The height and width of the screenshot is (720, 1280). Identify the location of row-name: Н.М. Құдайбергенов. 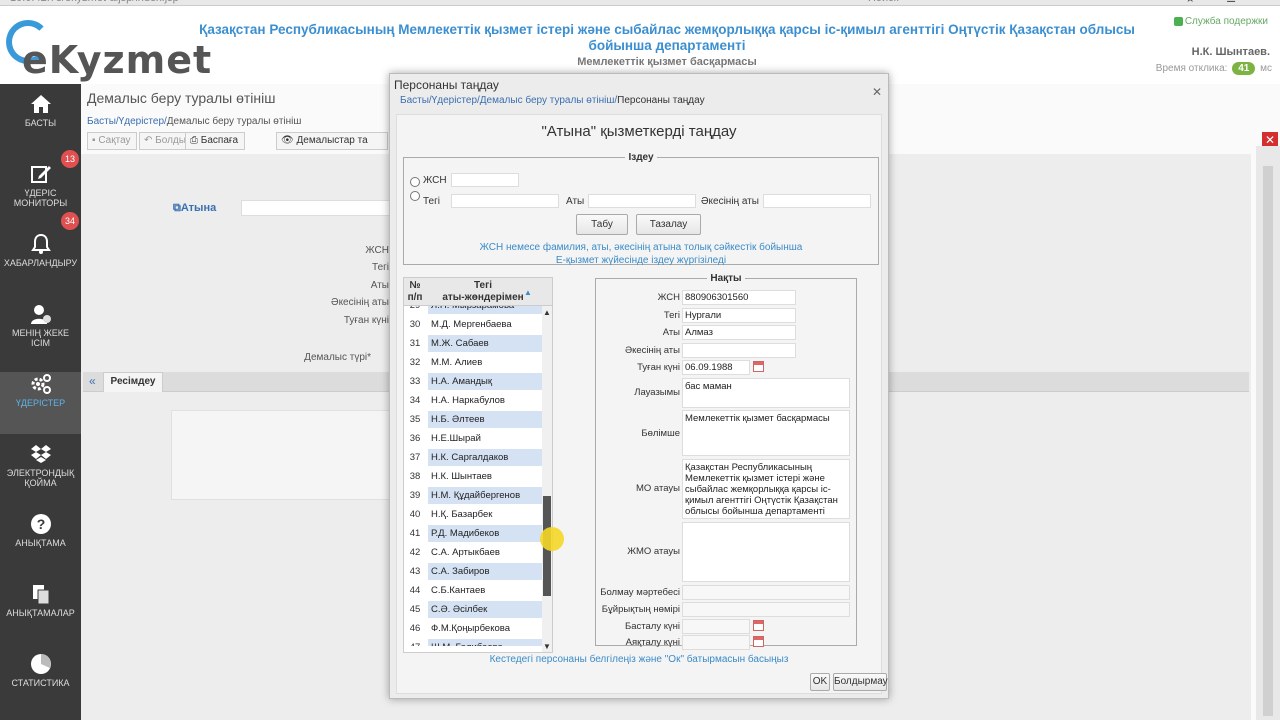
(485, 495).